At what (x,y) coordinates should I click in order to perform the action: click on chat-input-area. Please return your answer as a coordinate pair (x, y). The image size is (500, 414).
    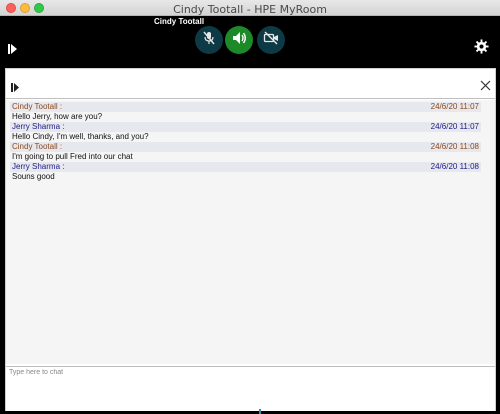
    Looking at the image, I should click on (250, 388).